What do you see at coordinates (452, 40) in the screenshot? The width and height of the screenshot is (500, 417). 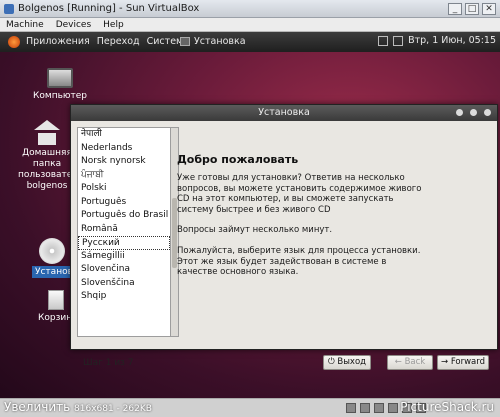 I see `panel-clock: Втр, 1 Июн, 05:15` at bounding box center [452, 40].